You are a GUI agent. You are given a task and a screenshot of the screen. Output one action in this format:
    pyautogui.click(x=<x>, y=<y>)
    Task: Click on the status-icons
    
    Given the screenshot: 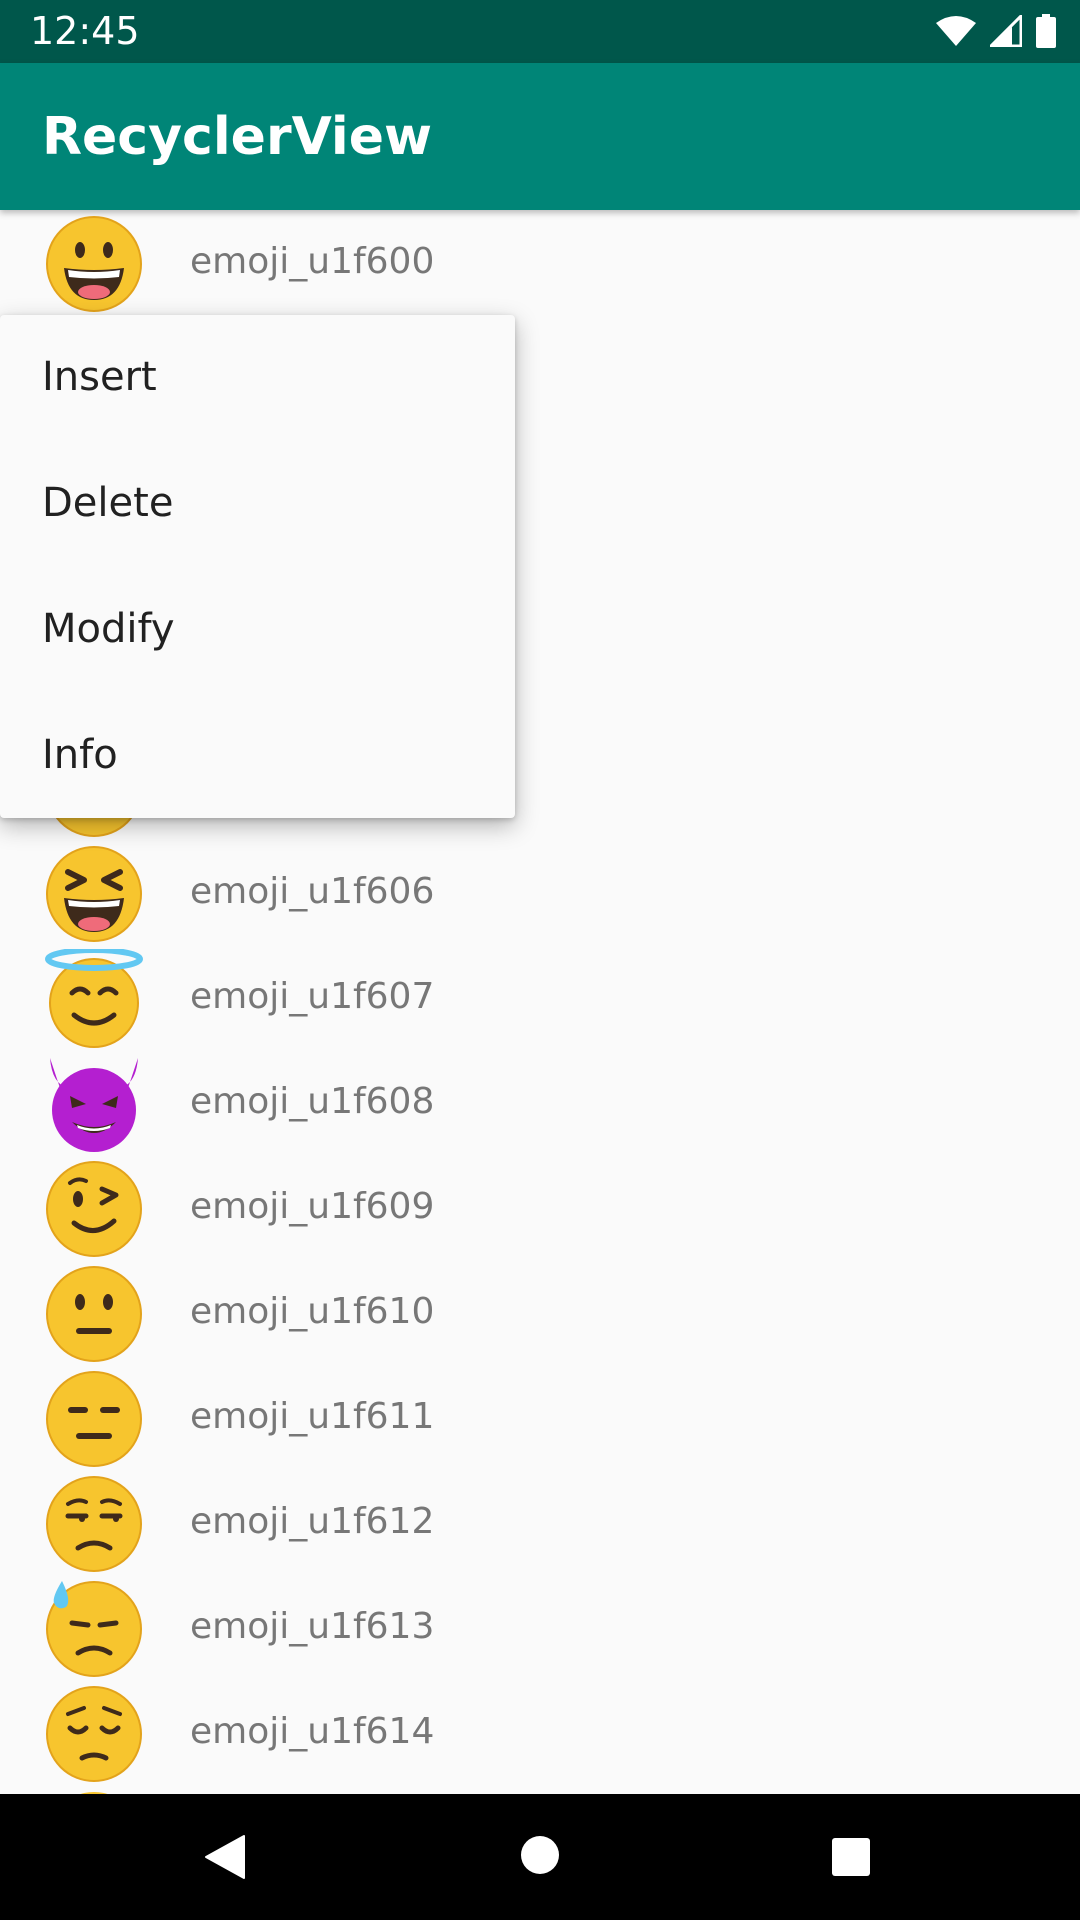 What is the action you would take?
    pyautogui.click(x=996, y=31)
    